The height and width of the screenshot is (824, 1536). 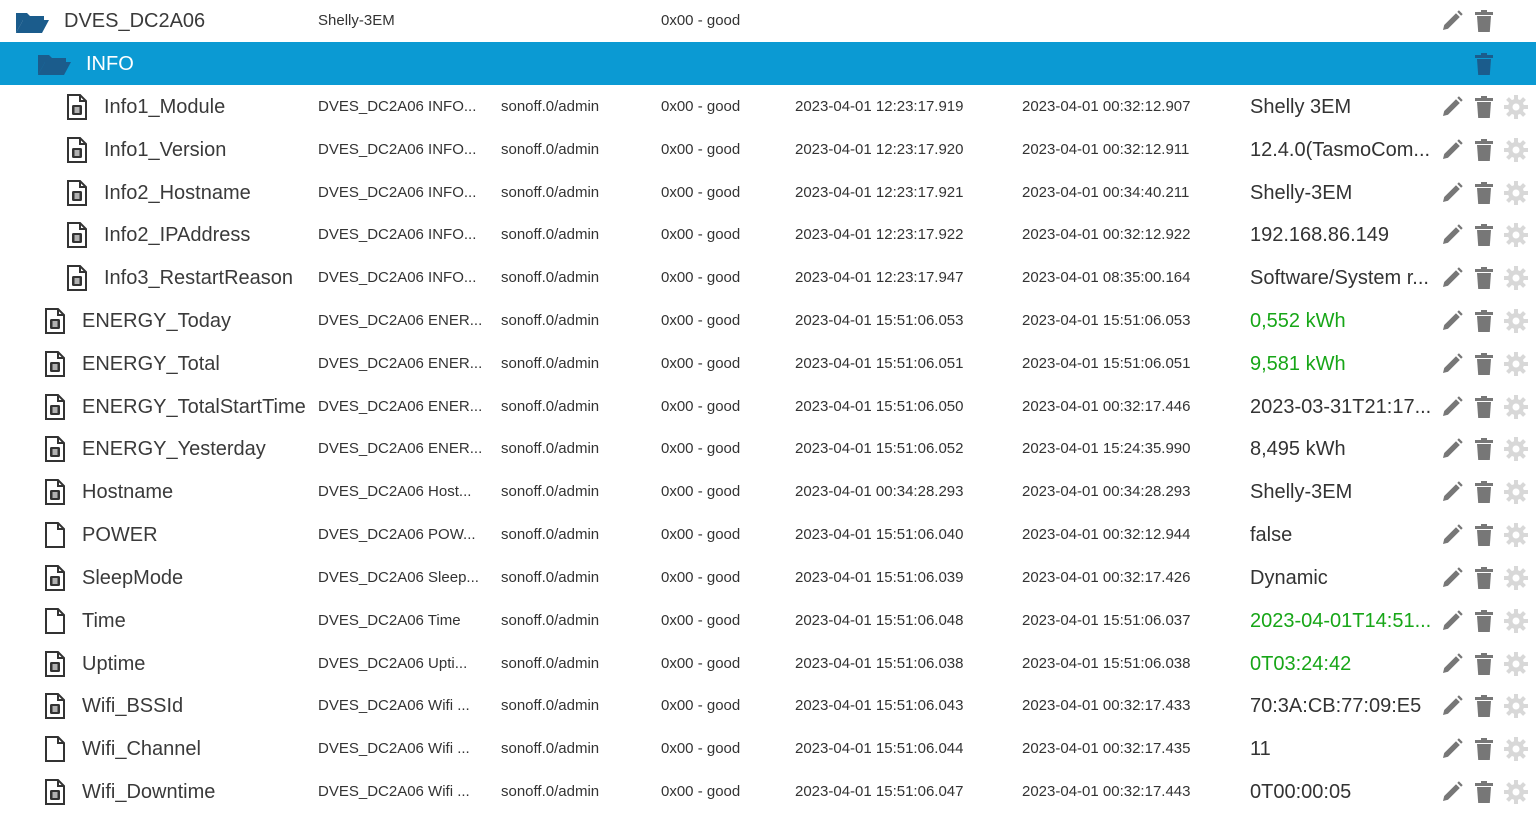 I want to click on state-value: 11, so click(x=1260, y=749).